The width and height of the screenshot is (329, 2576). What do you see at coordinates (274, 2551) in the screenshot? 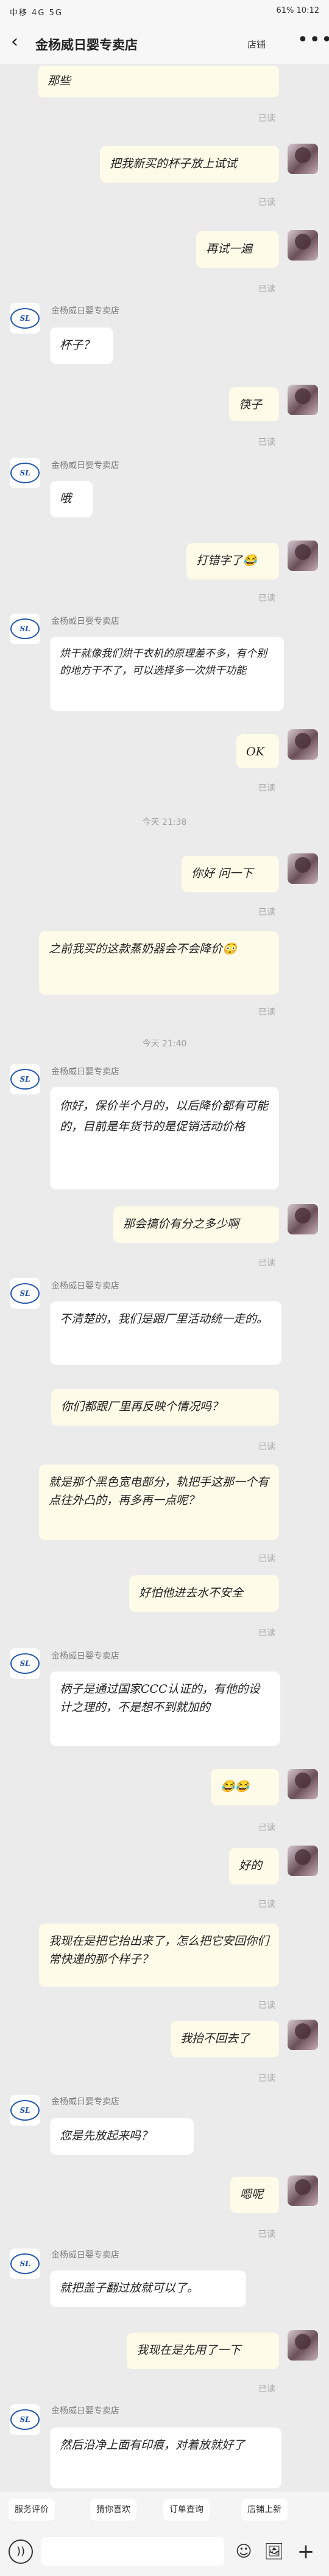
I see `image-icon: 🖼` at bounding box center [274, 2551].